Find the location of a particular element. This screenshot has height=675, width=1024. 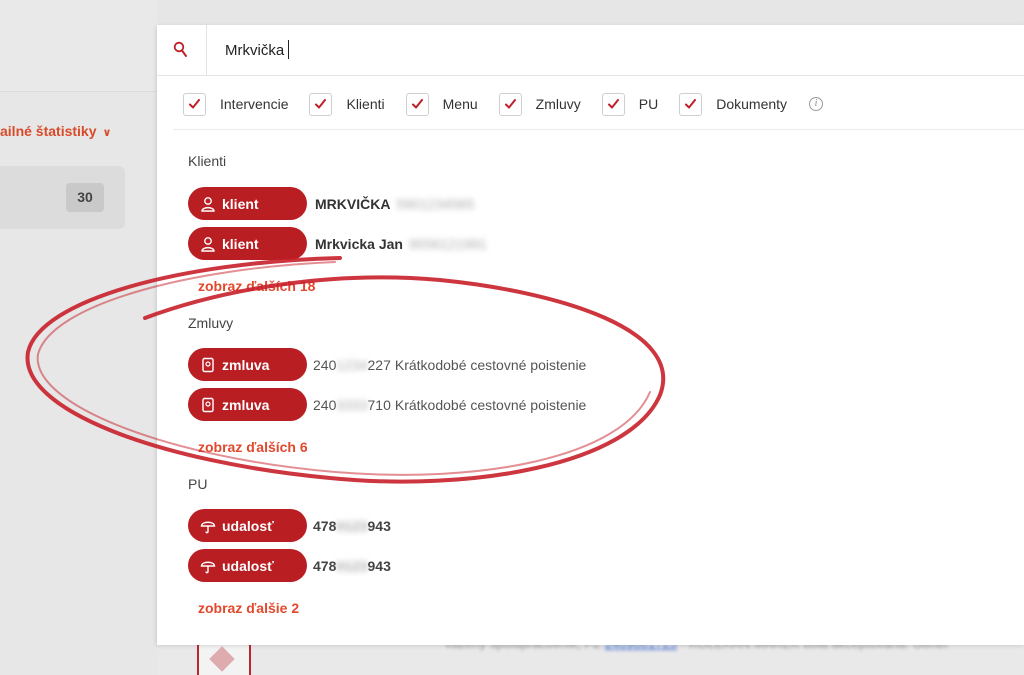

filter-pu: PU is located at coordinates (630, 104).